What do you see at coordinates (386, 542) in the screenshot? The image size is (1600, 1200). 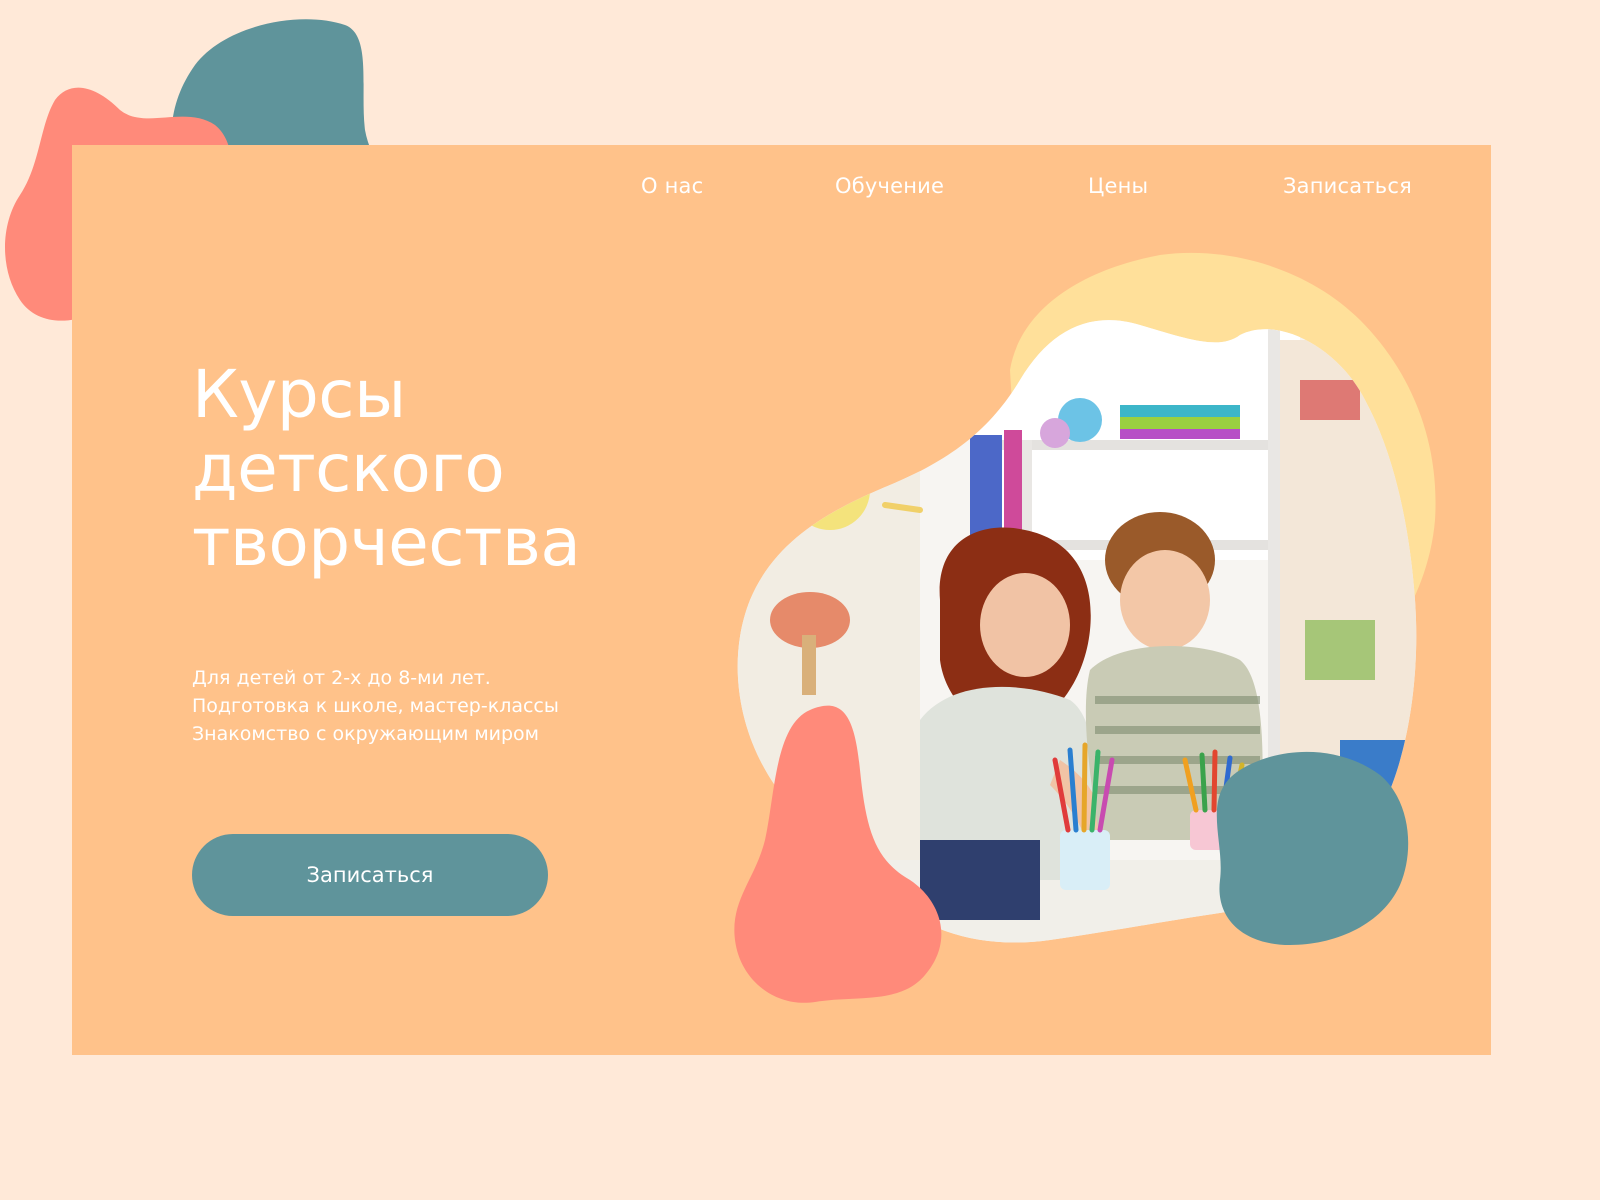 I see `hero-title-line: творчества` at bounding box center [386, 542].